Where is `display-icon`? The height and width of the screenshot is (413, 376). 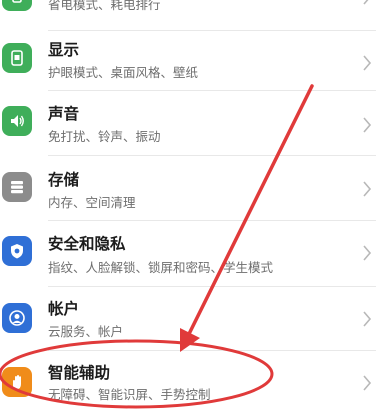 display-icon is located at coordinates (17, 58).